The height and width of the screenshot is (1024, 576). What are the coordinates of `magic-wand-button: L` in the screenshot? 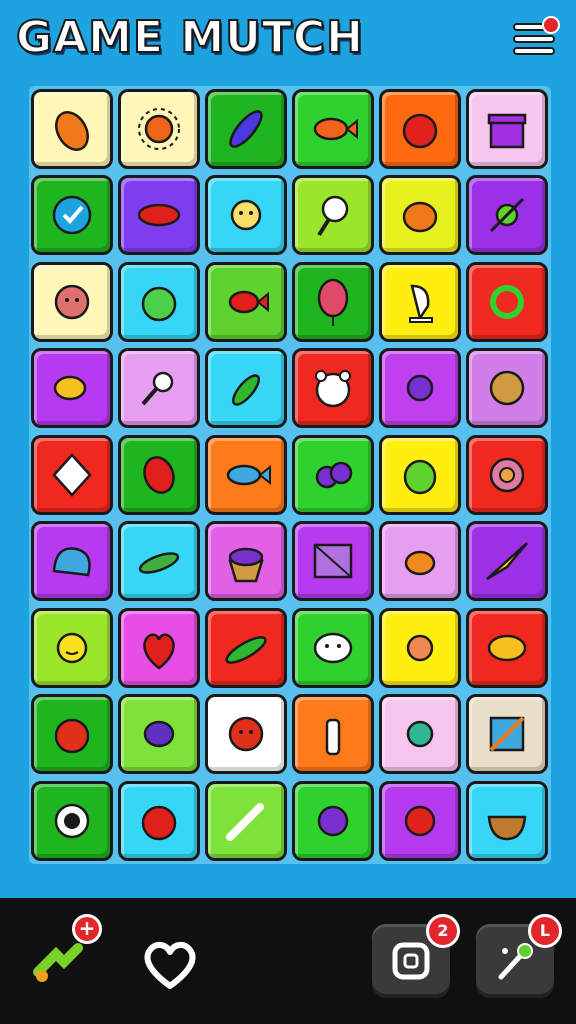 It's located at (519, 956).